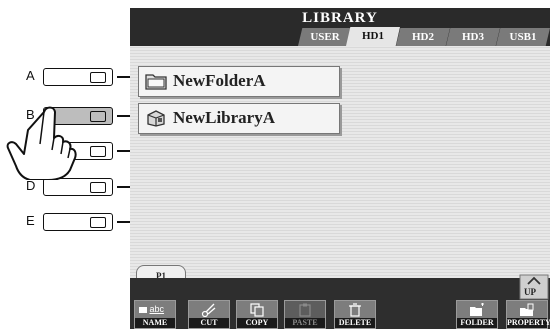 This screenshot has height=329, width=550. Describe the element at coordinates (30, 220) in the screenshot. I see `side-button-label: E` at that location.